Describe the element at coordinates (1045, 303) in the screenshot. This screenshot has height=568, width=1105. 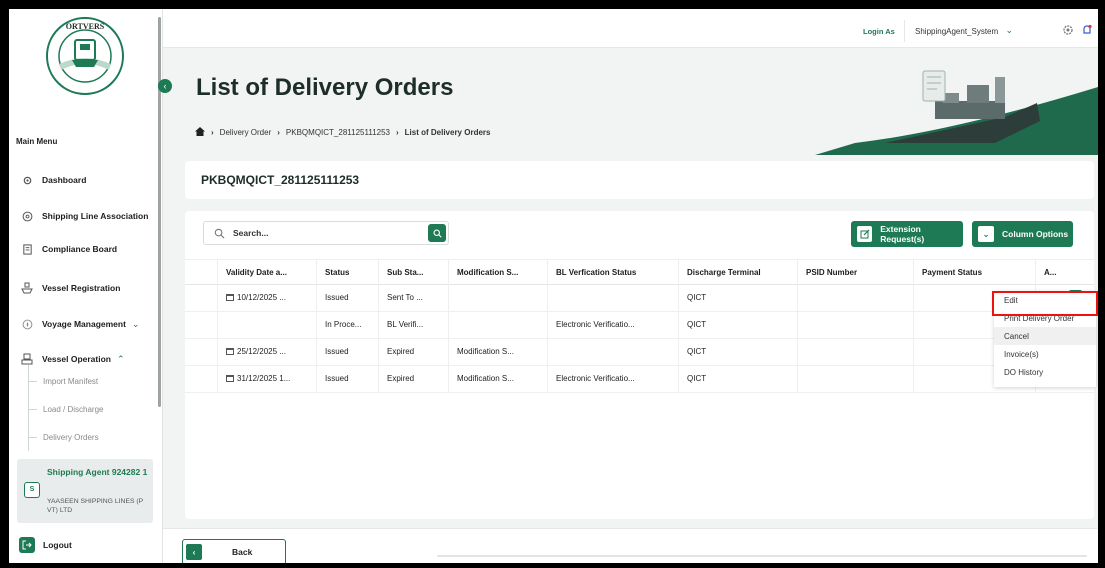
I see `highlight-box` at that location.